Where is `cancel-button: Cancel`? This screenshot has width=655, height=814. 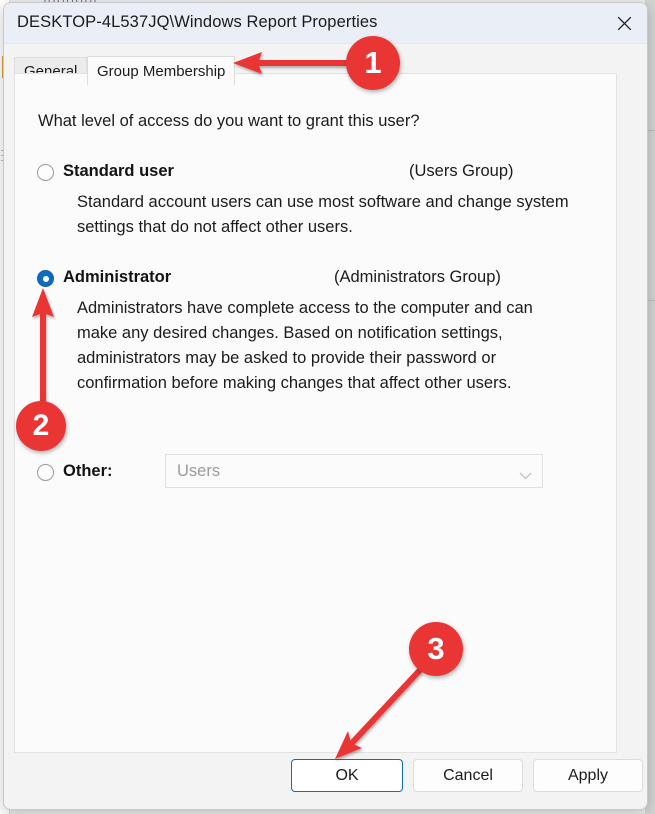
cancel-button: Cancel is located at coordinates (468, 775).